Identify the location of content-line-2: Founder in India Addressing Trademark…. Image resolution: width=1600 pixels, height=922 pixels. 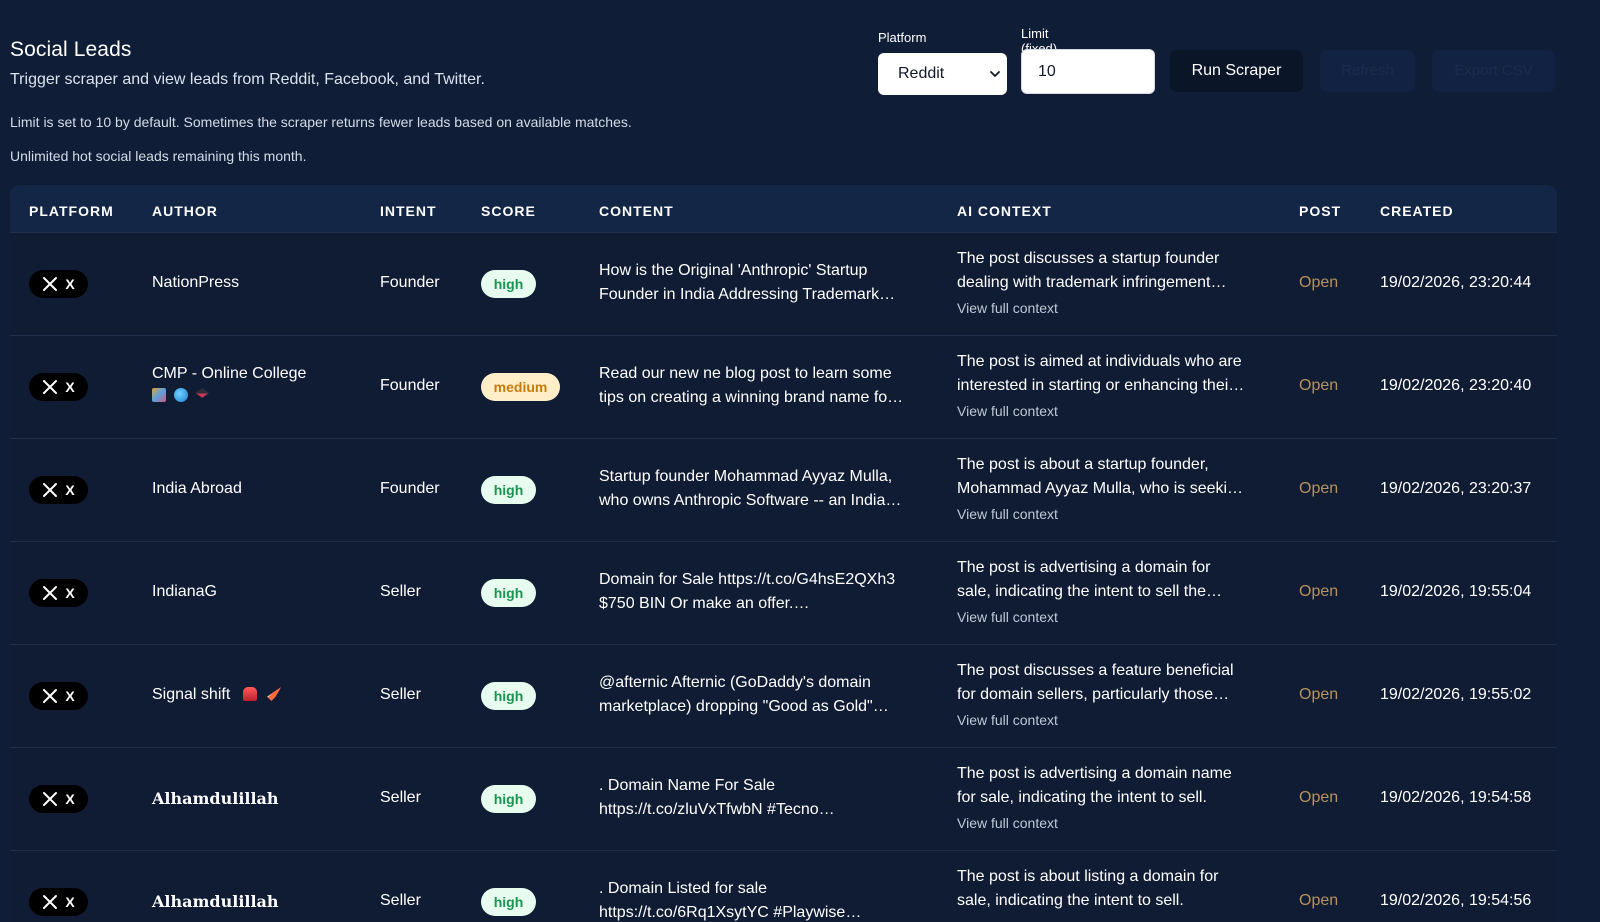
(747, 294).